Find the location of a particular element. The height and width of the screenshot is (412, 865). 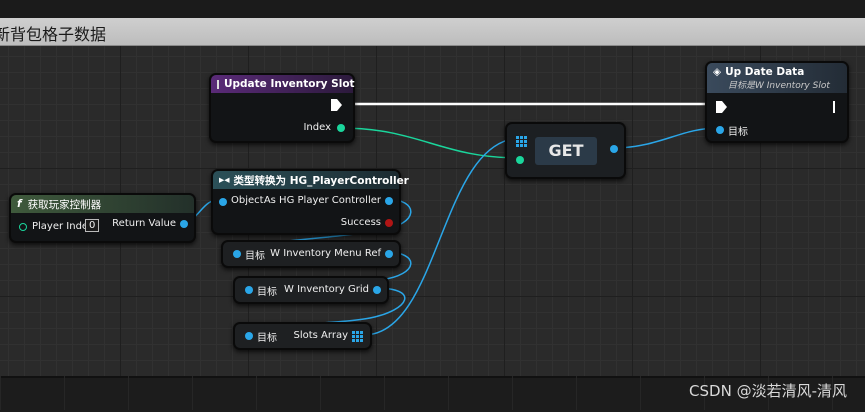

return-value-pin is located at coordinates (184, 224).